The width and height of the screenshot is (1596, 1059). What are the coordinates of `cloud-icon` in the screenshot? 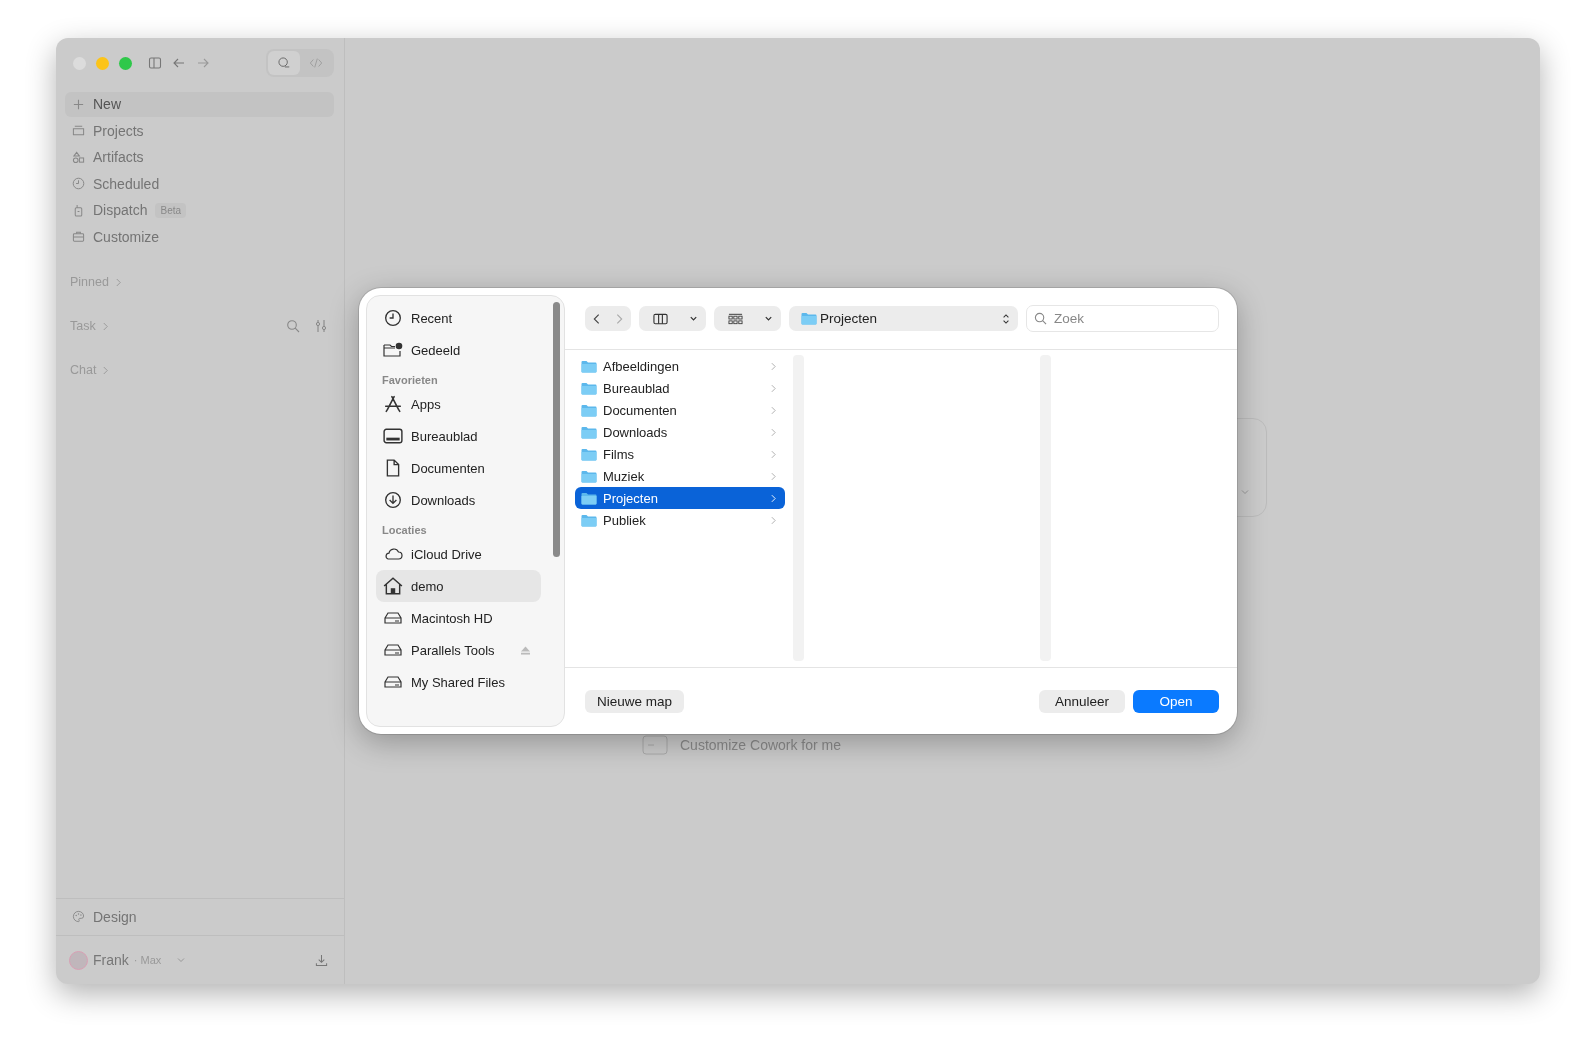 It's located at (393, 554).